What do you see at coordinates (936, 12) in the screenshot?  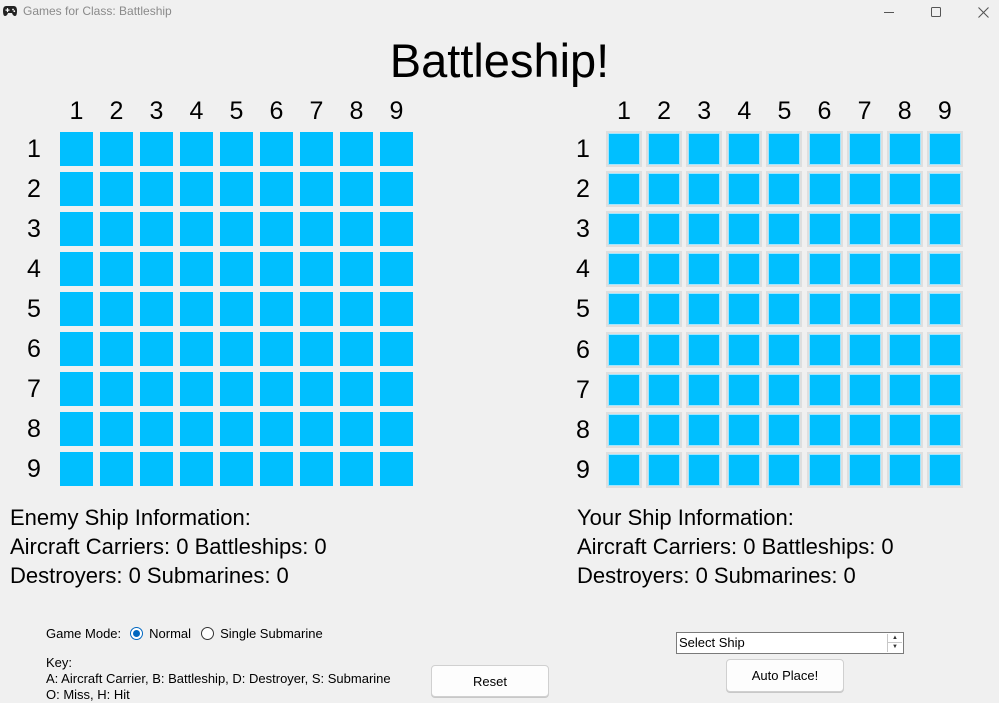 I see `maximize-button` at bounding box center [936, 12].